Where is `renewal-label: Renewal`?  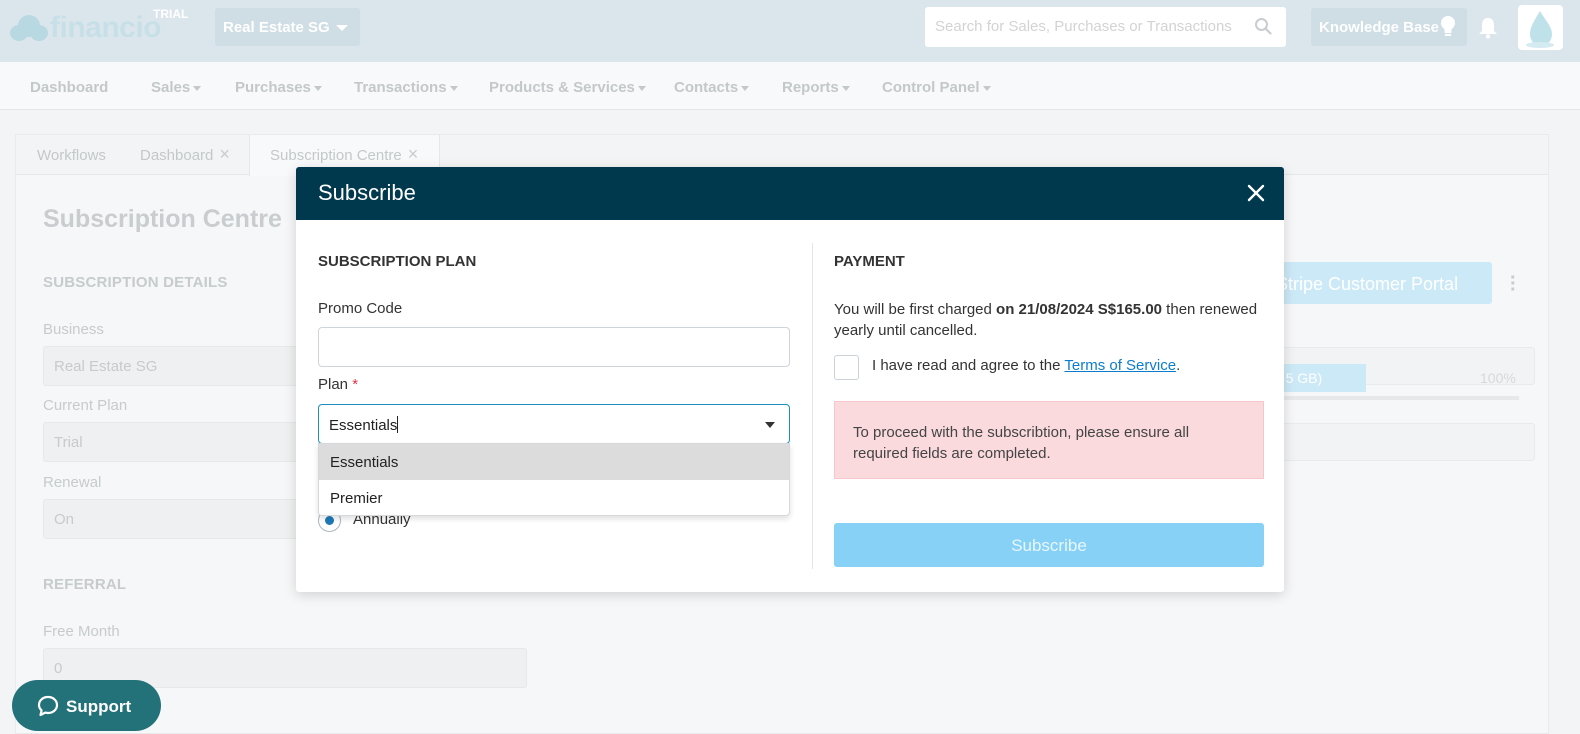
renewal-label: Renewal is located at coordinates (72, 482).